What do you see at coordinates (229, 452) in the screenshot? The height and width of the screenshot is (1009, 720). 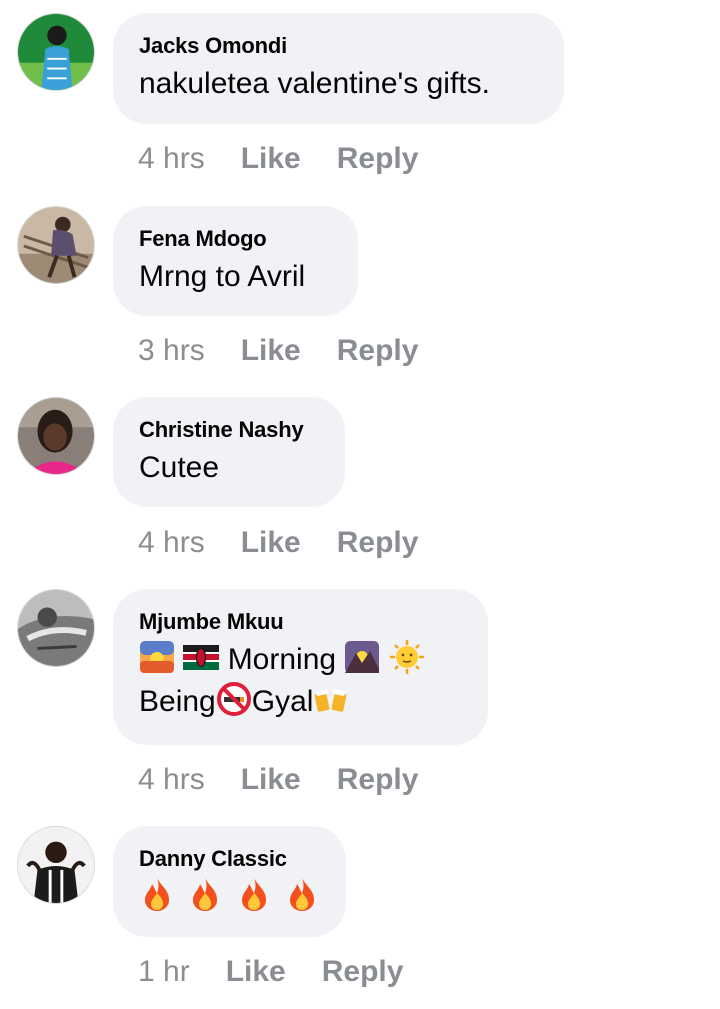 I see `comment-bubble: Christine Nashy Cutee` at bounding box center [229, 452].